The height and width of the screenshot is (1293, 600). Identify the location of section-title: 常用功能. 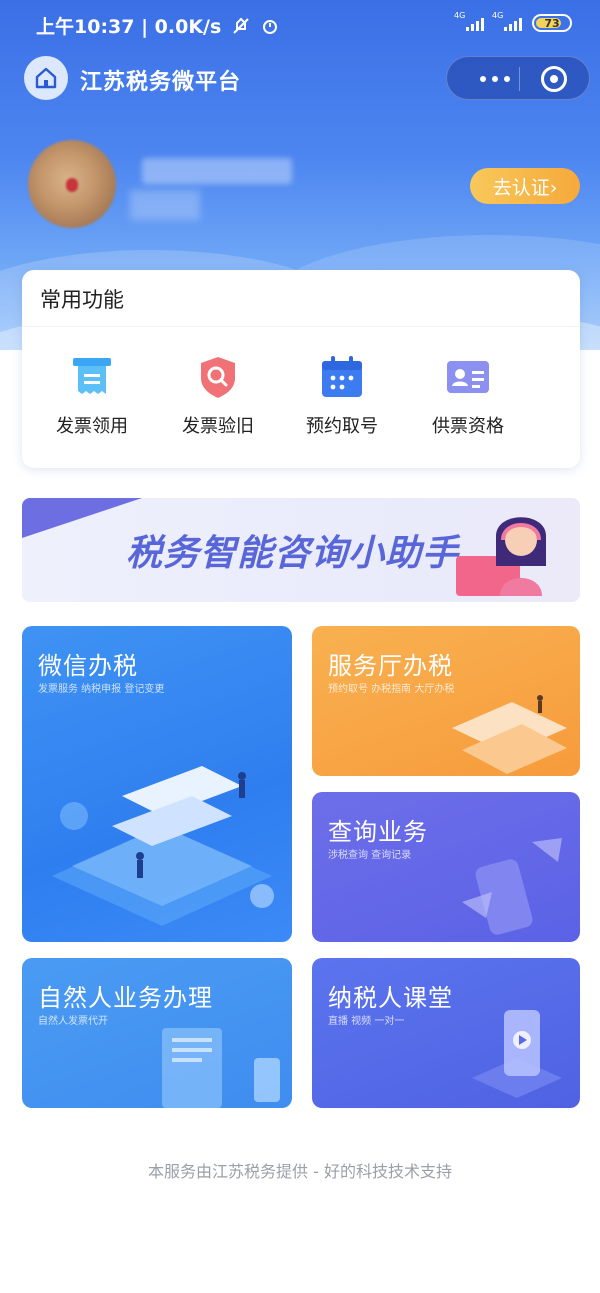
(82, 300).